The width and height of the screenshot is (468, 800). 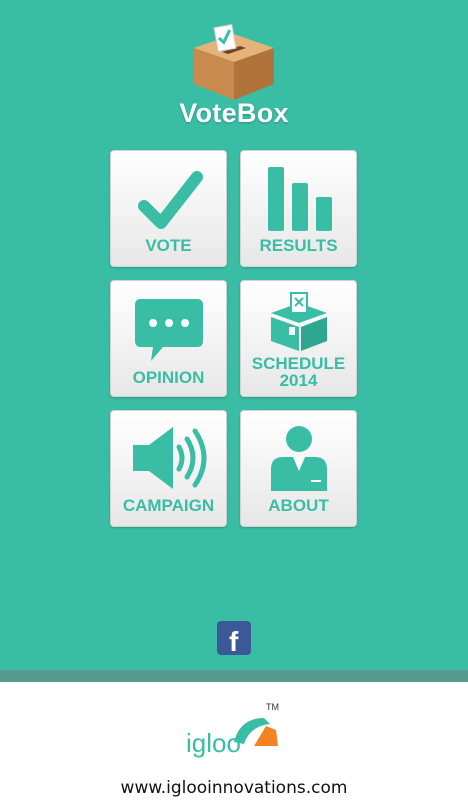 I want to click on vote-label: VOTE, so click(x=168, y=245).